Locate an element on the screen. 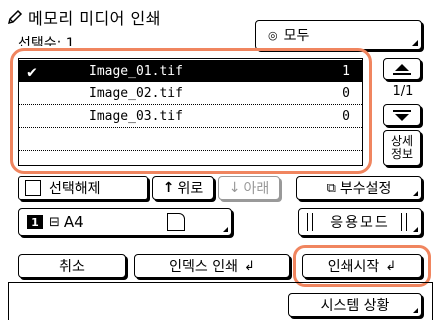 This screenshot has height=328, width=439. details-button-label: 상세 정보 is located at coordinates (402, 147).